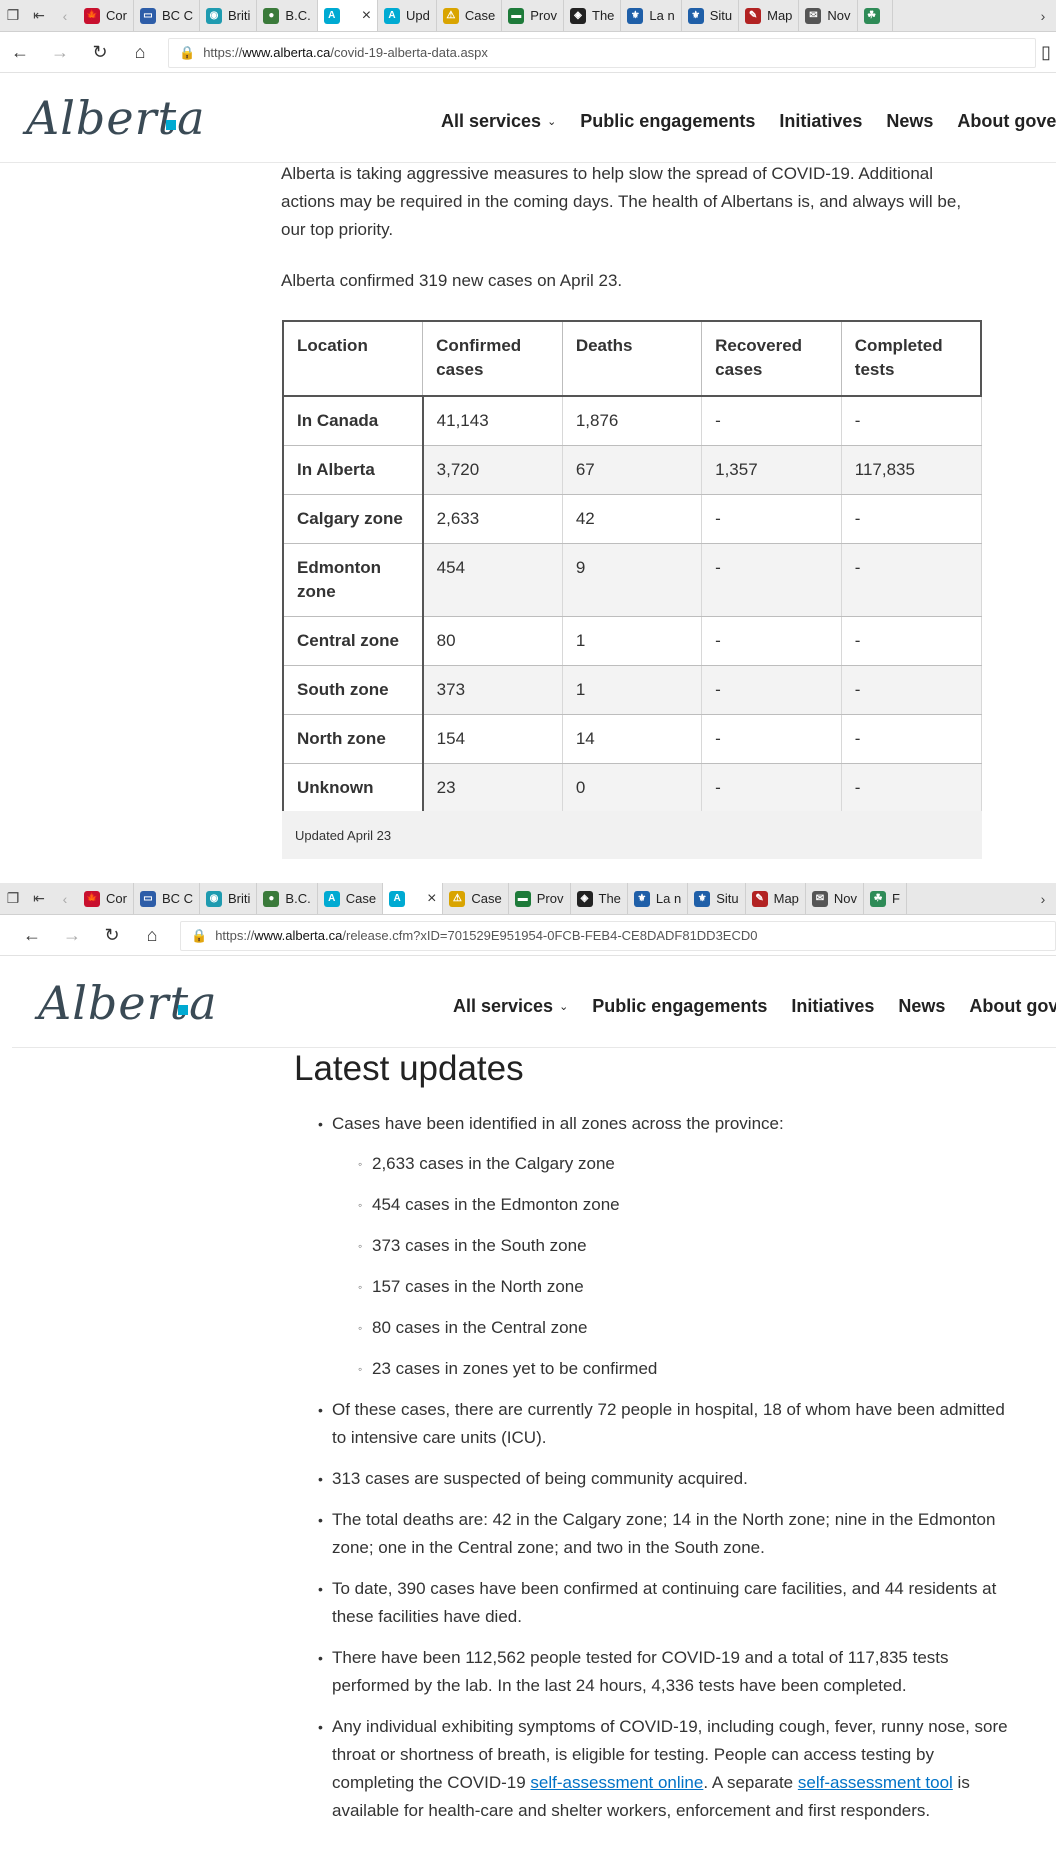 The image size is (1056, 1864). What do you see at coordinates (786, 898) in the screenshot?
I see `tab-label: Map` at bounding box center [786, 898].